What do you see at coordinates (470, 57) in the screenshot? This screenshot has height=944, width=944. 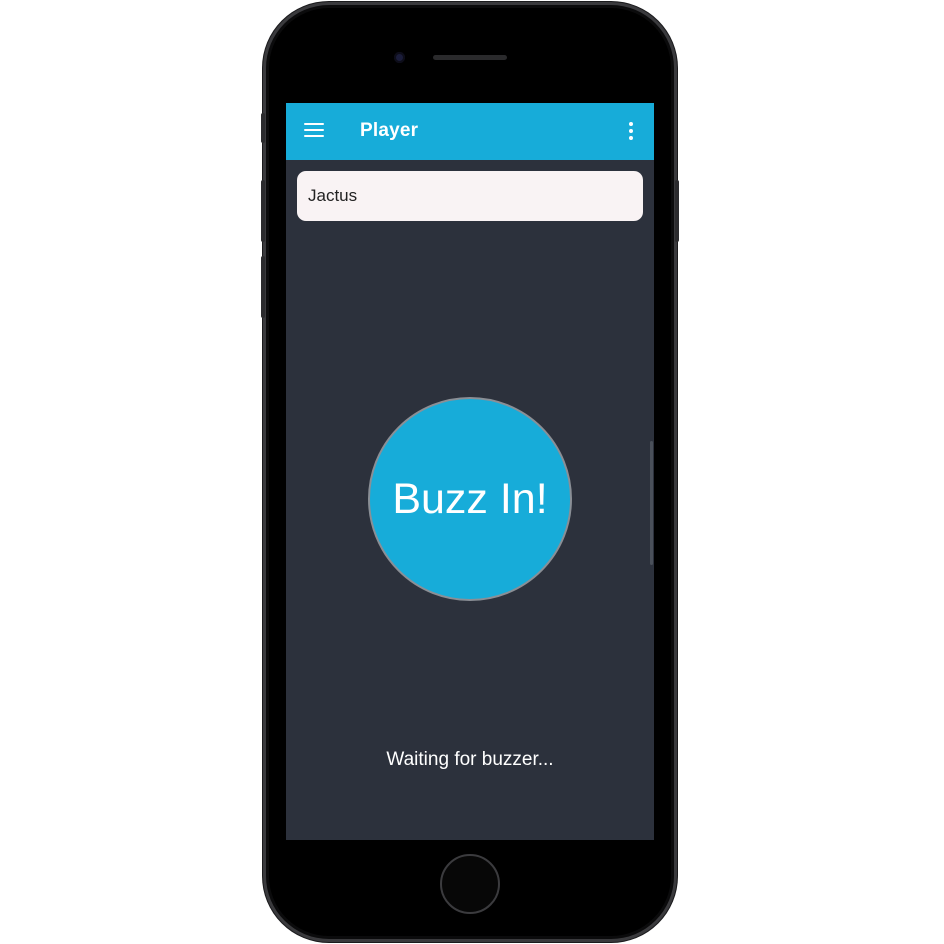 I see `earpiece-speaker` at bounding box center [470, 57].